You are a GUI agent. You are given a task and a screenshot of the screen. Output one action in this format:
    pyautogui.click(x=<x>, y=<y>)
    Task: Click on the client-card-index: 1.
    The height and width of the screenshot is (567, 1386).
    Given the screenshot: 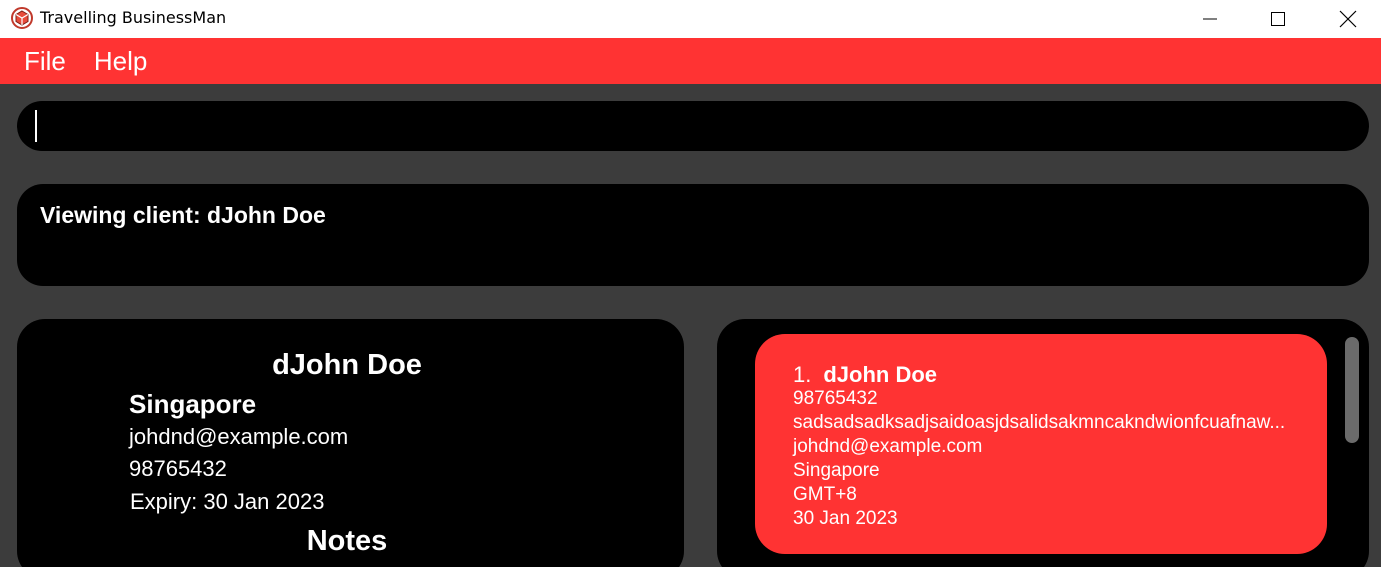 What is the action you would take?
    pyautogui.click(x=802, y=374)
    